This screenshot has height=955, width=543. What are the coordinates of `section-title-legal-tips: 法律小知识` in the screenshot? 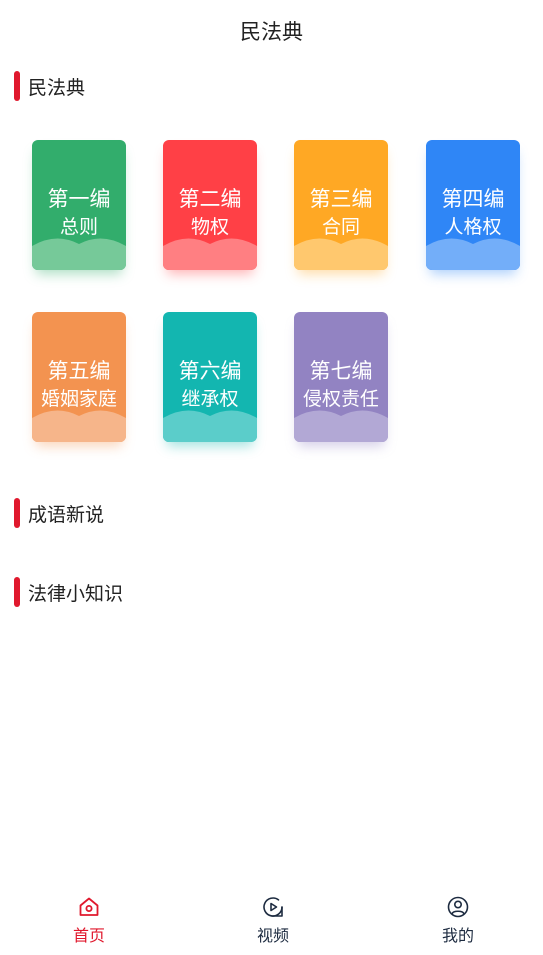 It's located at (76, 593).